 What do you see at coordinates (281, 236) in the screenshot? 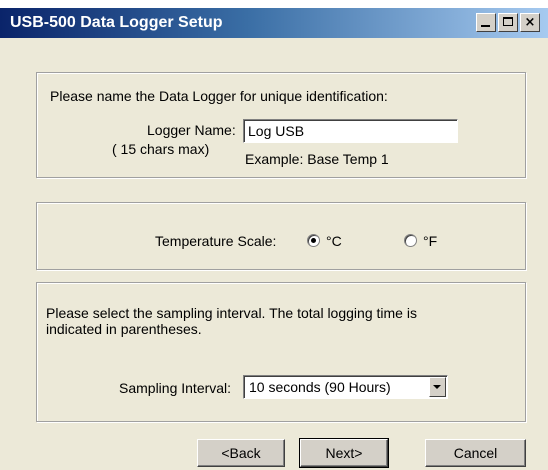
I see `temperature-scale-group: Temperature Scale: °C °F` at bounding box center [281, 236].